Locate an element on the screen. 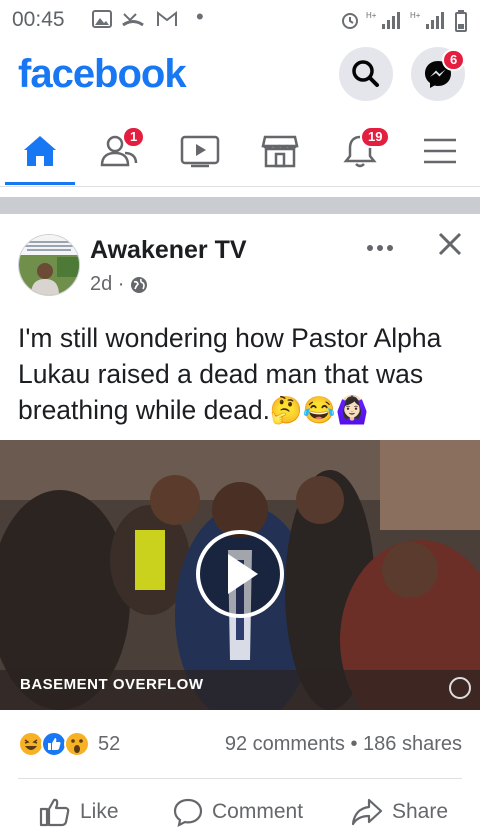 This screenshot has height=832, width=480. avatar-image is located at coordinates (49, 265).